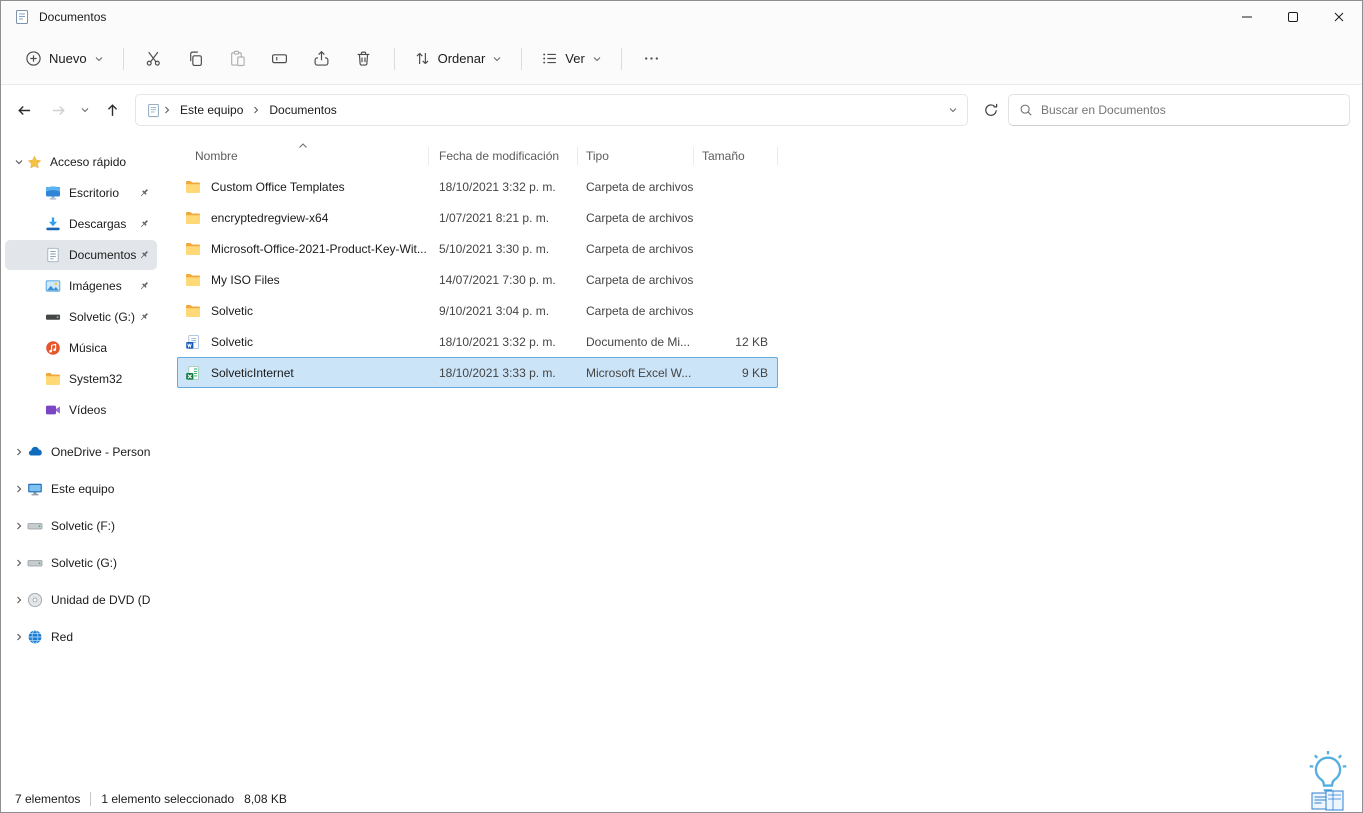 The height and width of the screenshot is (813, 1363). I want to click on sidebar-item-solvetic-g-drive: Solvetic (G:), so click(81, 563).